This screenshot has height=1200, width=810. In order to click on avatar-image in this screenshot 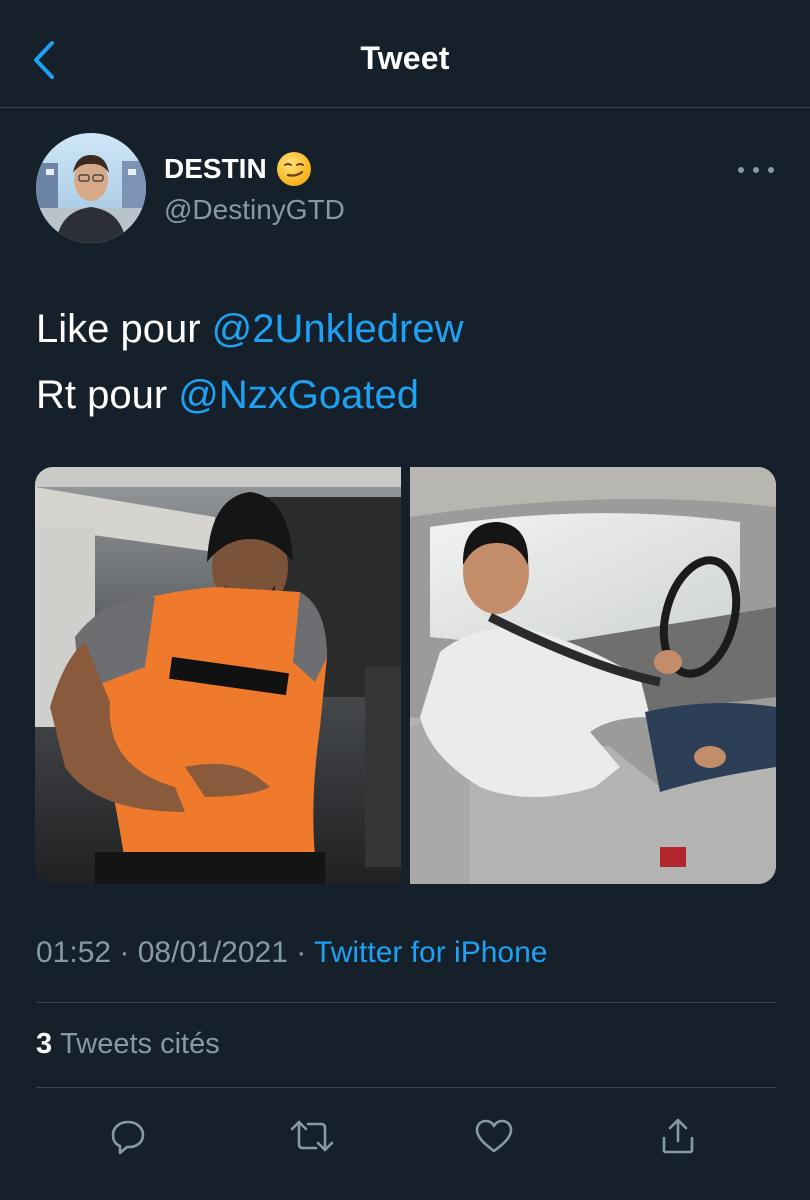, I will do `click(91, 188)`.